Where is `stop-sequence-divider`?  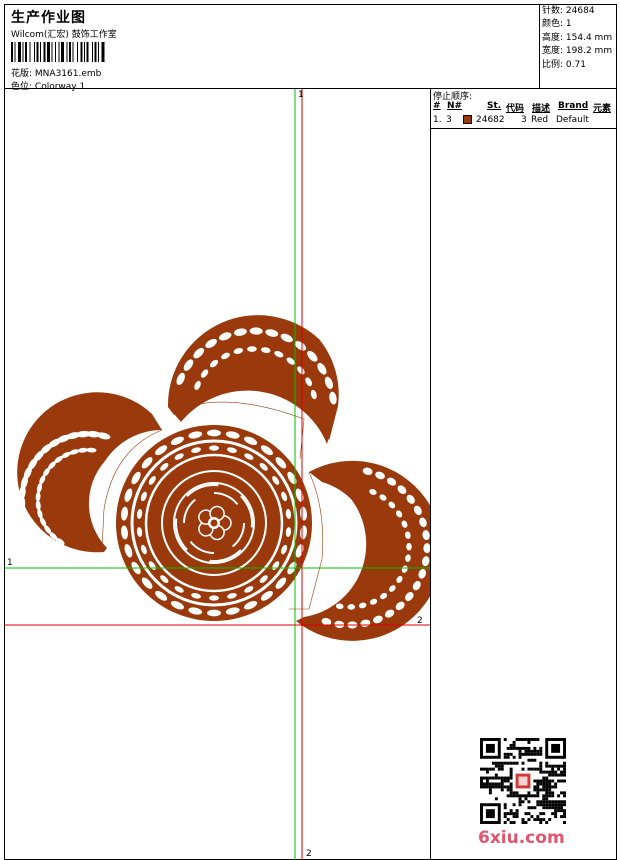 stop-sequence-divider is located at coordinates (524, 128).